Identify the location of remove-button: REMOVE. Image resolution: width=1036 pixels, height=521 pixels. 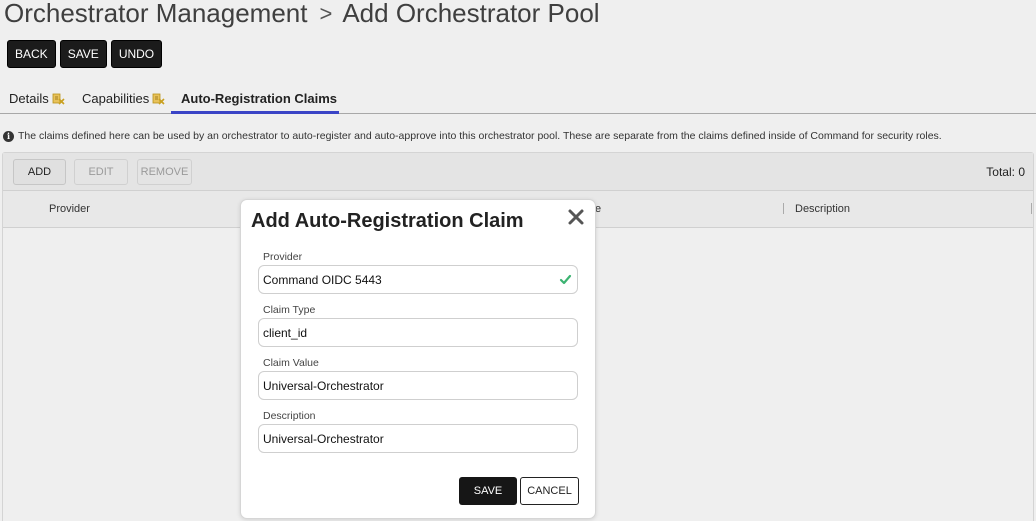
(164, 172).